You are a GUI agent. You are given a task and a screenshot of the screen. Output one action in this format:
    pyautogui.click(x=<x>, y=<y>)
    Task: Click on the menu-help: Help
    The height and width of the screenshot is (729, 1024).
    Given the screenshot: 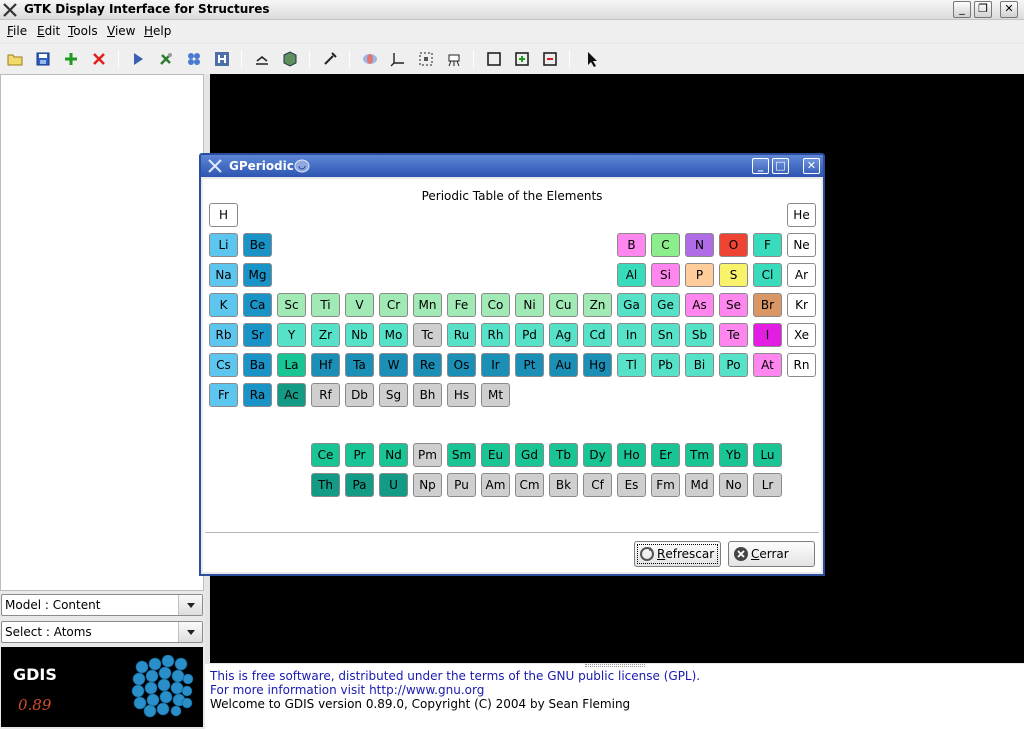 What is the action you would take?
    pyautogui.click(x=157, y=31)
    